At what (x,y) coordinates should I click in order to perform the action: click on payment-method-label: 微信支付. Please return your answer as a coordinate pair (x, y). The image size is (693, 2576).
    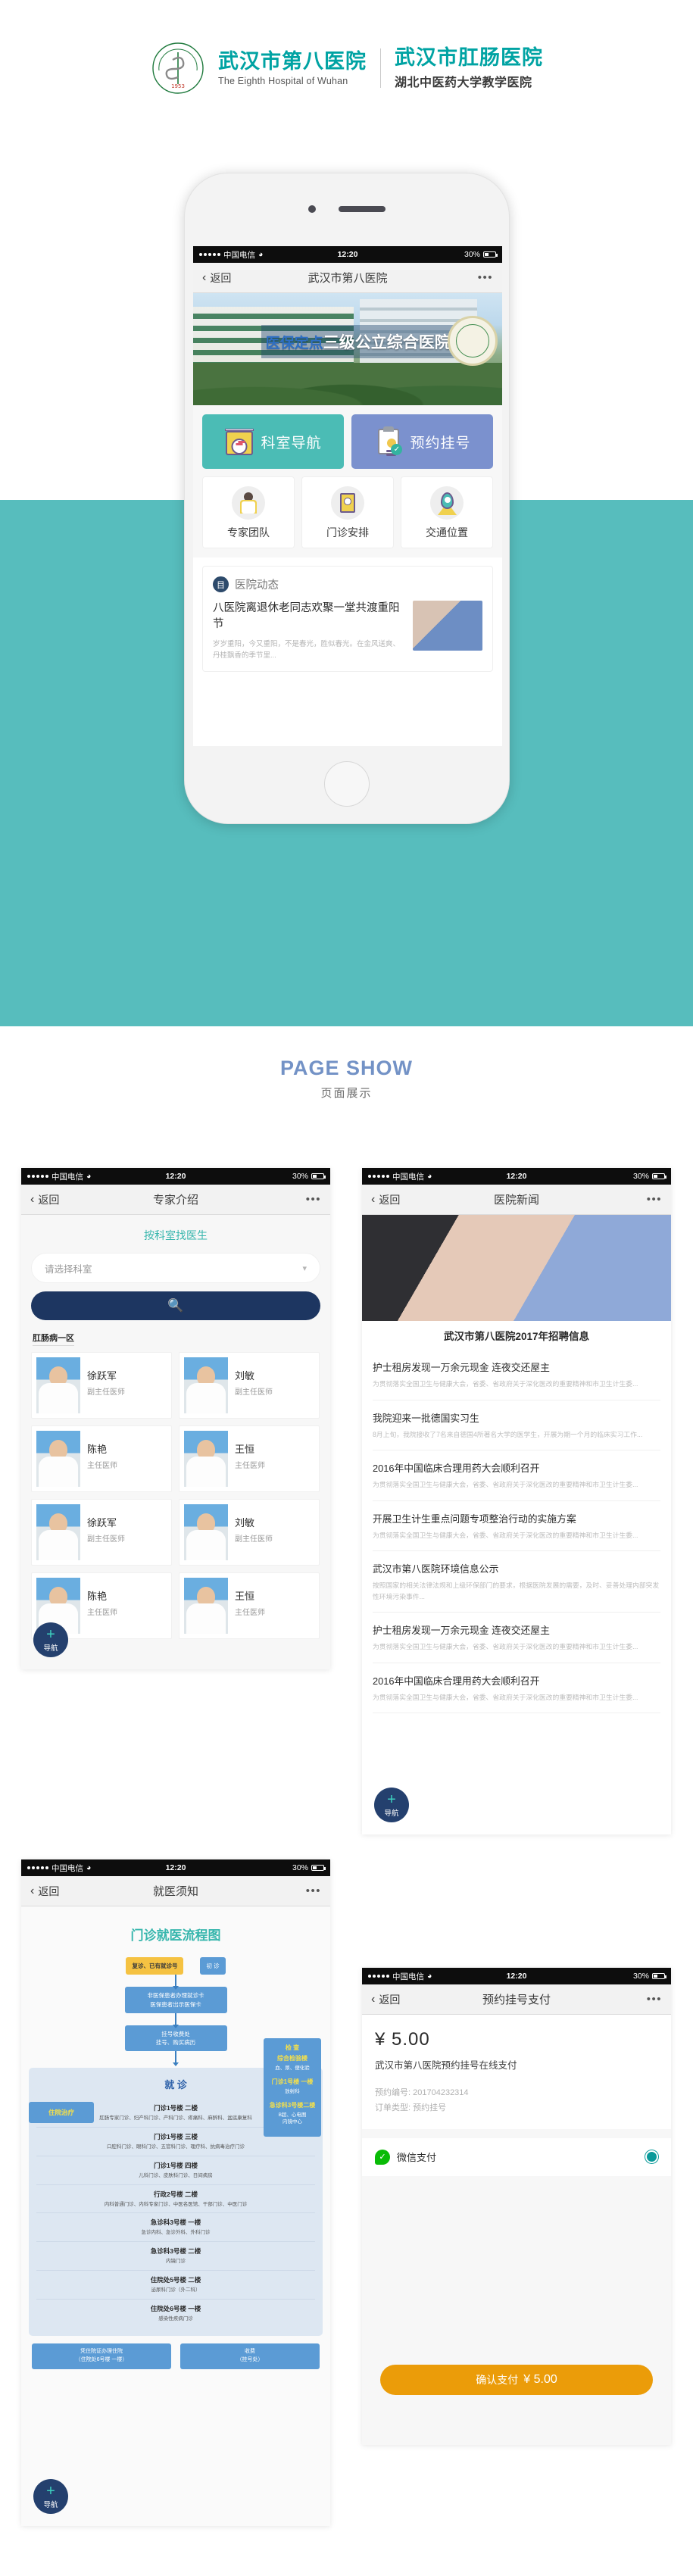
    Looking at the image, I should click on (417, 2158).